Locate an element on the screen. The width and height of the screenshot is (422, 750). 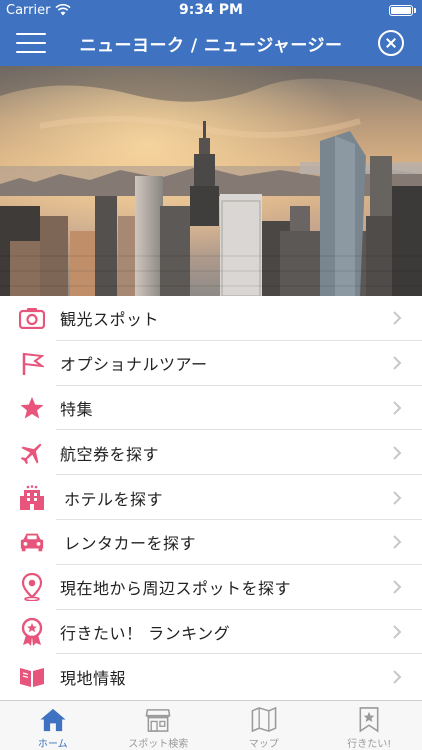
menu-item-label: 航空券を探す is located at coordinates (110, 454).